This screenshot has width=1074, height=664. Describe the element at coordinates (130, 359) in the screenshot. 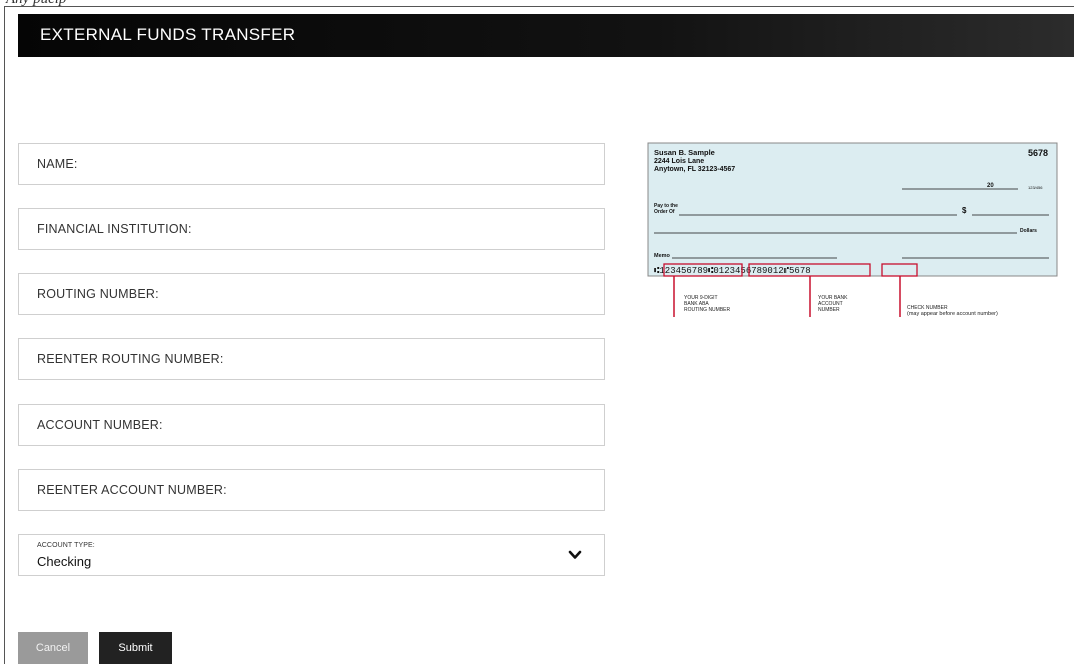

I see `reenter-routing-number-label: REENTER ROUTING NUMBER:` at that location.